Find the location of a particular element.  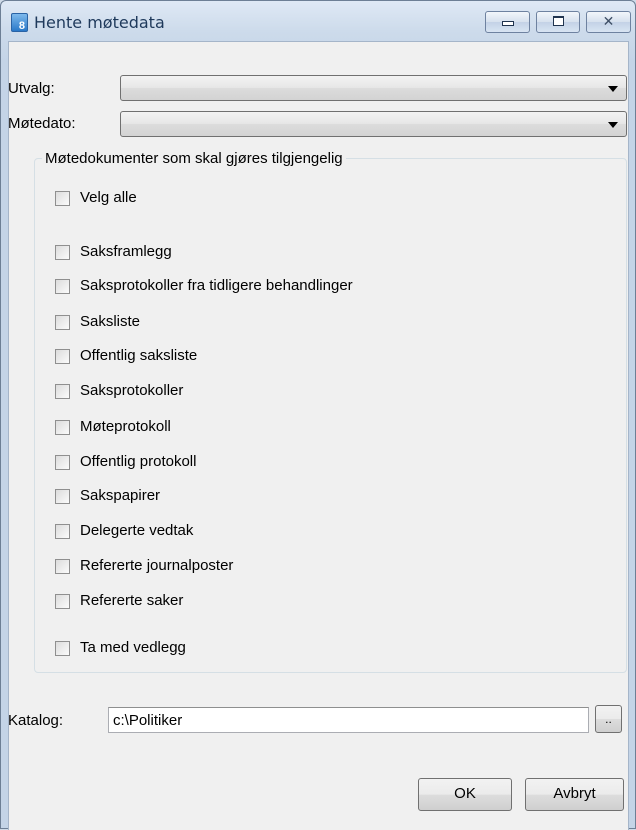

cancel-button: Avbryt is located at coordinates (574, 794).